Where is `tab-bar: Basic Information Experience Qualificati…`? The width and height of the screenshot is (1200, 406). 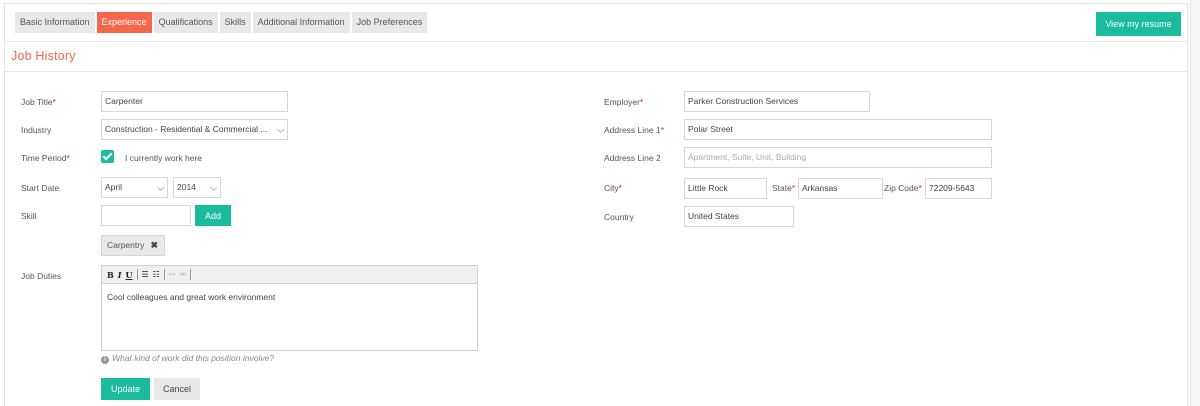 tab-bar: Basic Information Experience Qualificati… is located at coordinates (221, 22).